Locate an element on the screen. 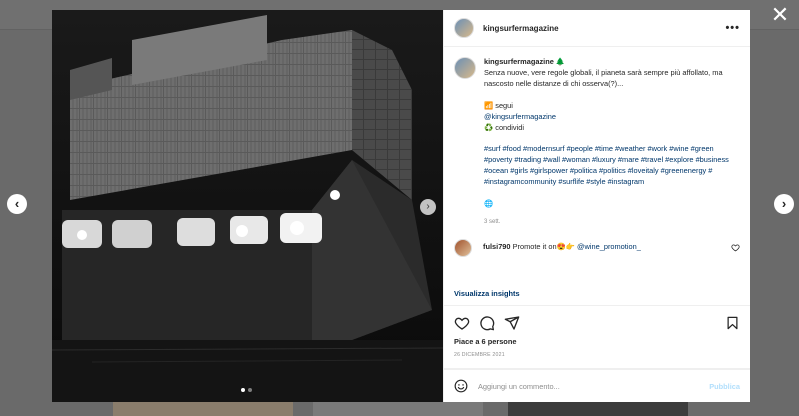 This screenshot has height=416, width=799. post-date: 26 DICEMBRE 2021 is located at coordinates (597, 357).